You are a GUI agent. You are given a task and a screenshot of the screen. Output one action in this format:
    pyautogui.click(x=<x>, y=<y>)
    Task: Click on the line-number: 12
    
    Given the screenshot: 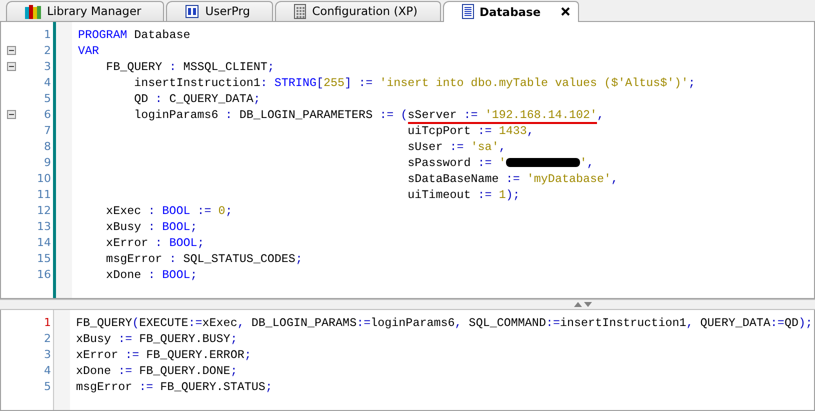 What is the action you would take?
    pyautogui.click(x=44, y=210)
    